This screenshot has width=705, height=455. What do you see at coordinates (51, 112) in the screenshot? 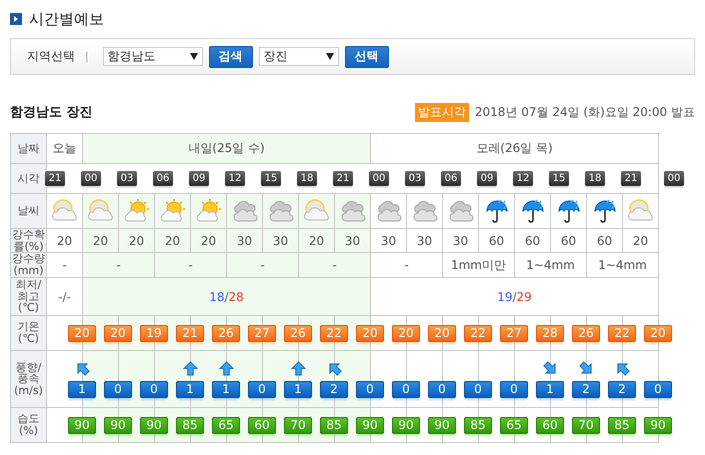
I see `location-title: 함경남도 장진` at bounding box center [51, 112].